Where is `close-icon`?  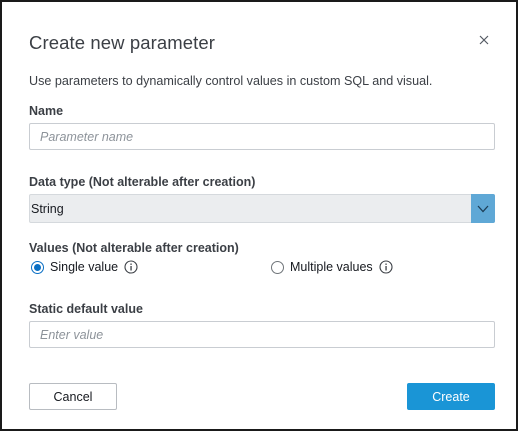 close-icon is located at coordinates (484, 40).